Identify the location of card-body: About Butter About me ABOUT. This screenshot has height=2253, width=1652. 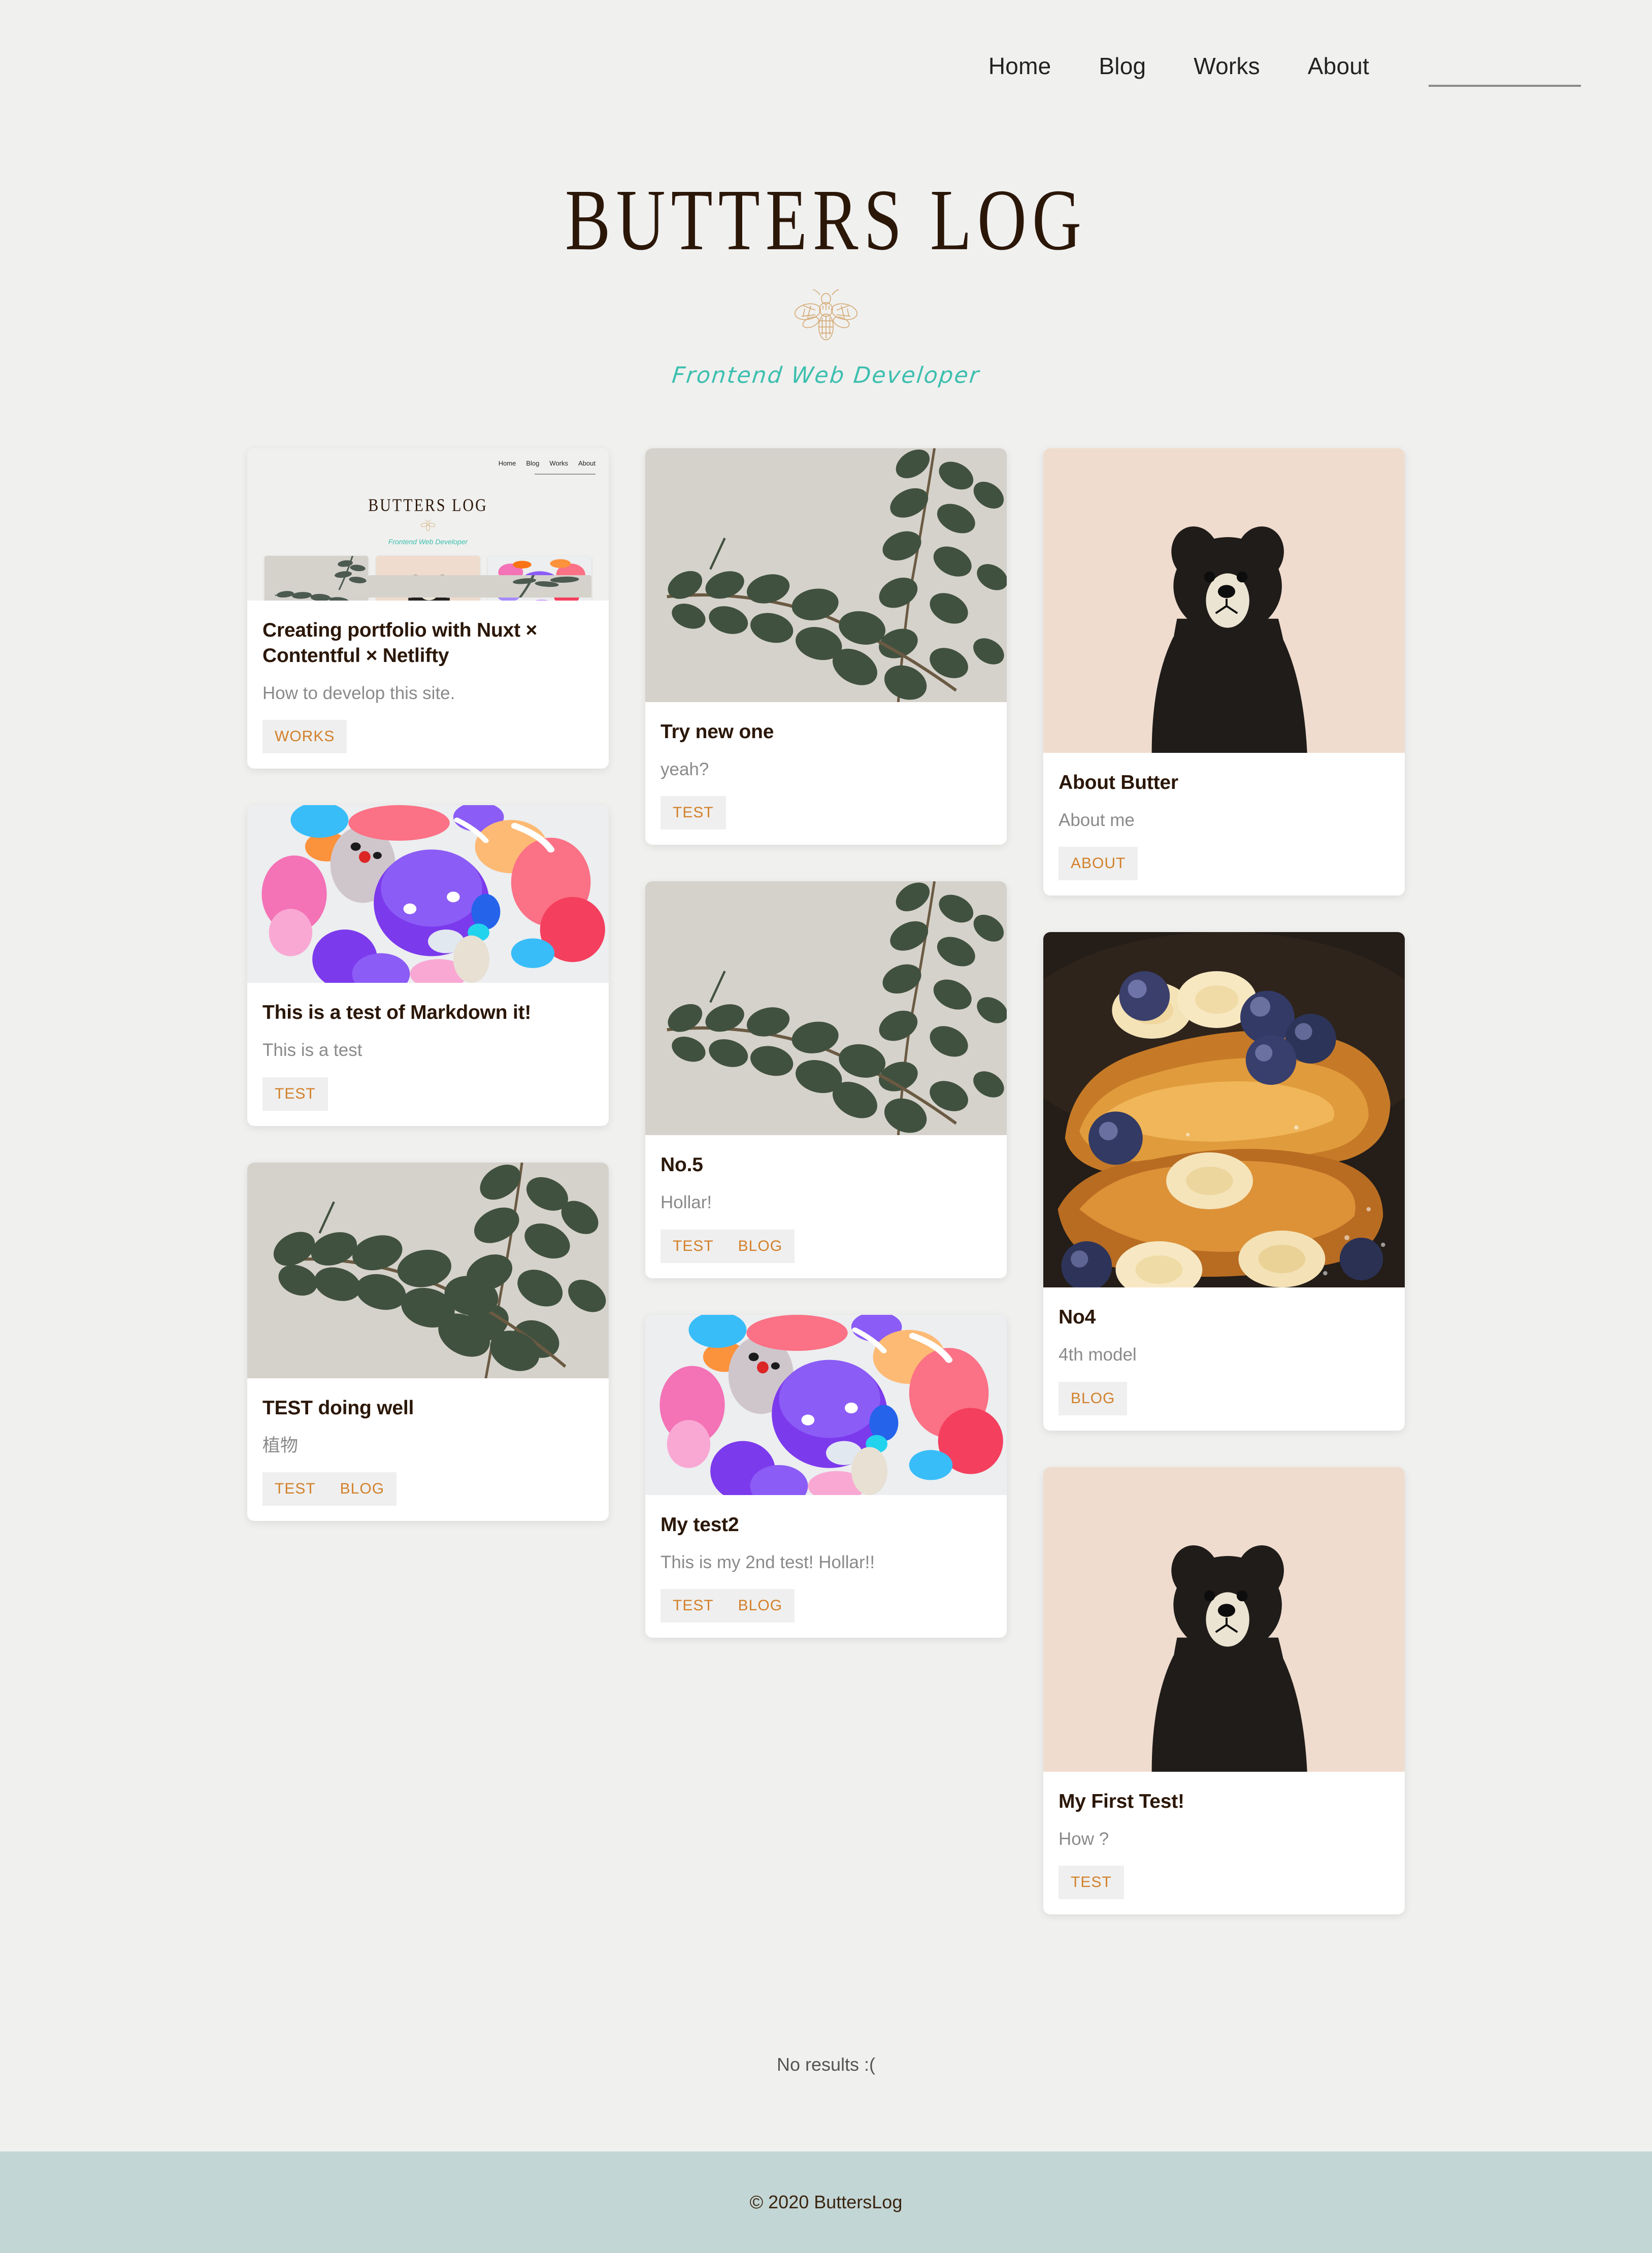
(1224, 824).